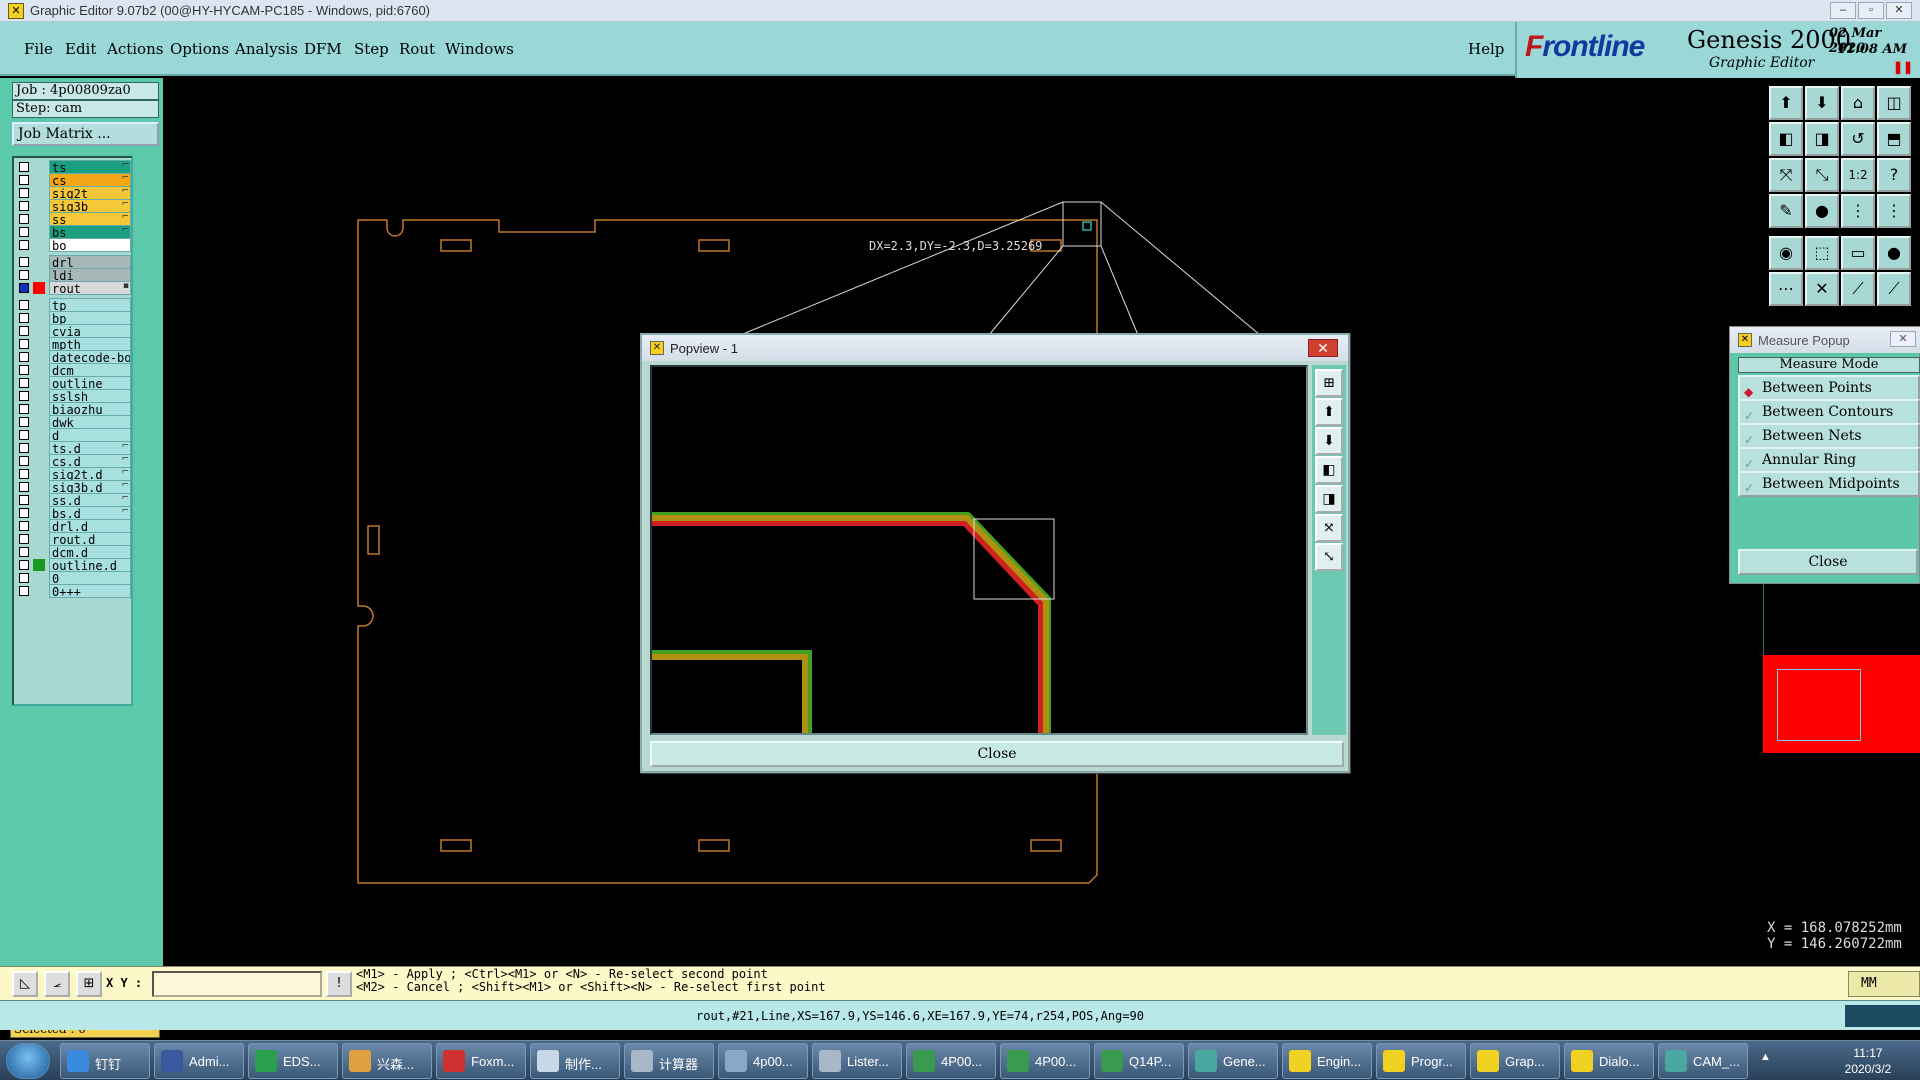 The width and height of the screenshot is (1920, 1080). I want to click on layer-row: mpth, so click(73, 344).